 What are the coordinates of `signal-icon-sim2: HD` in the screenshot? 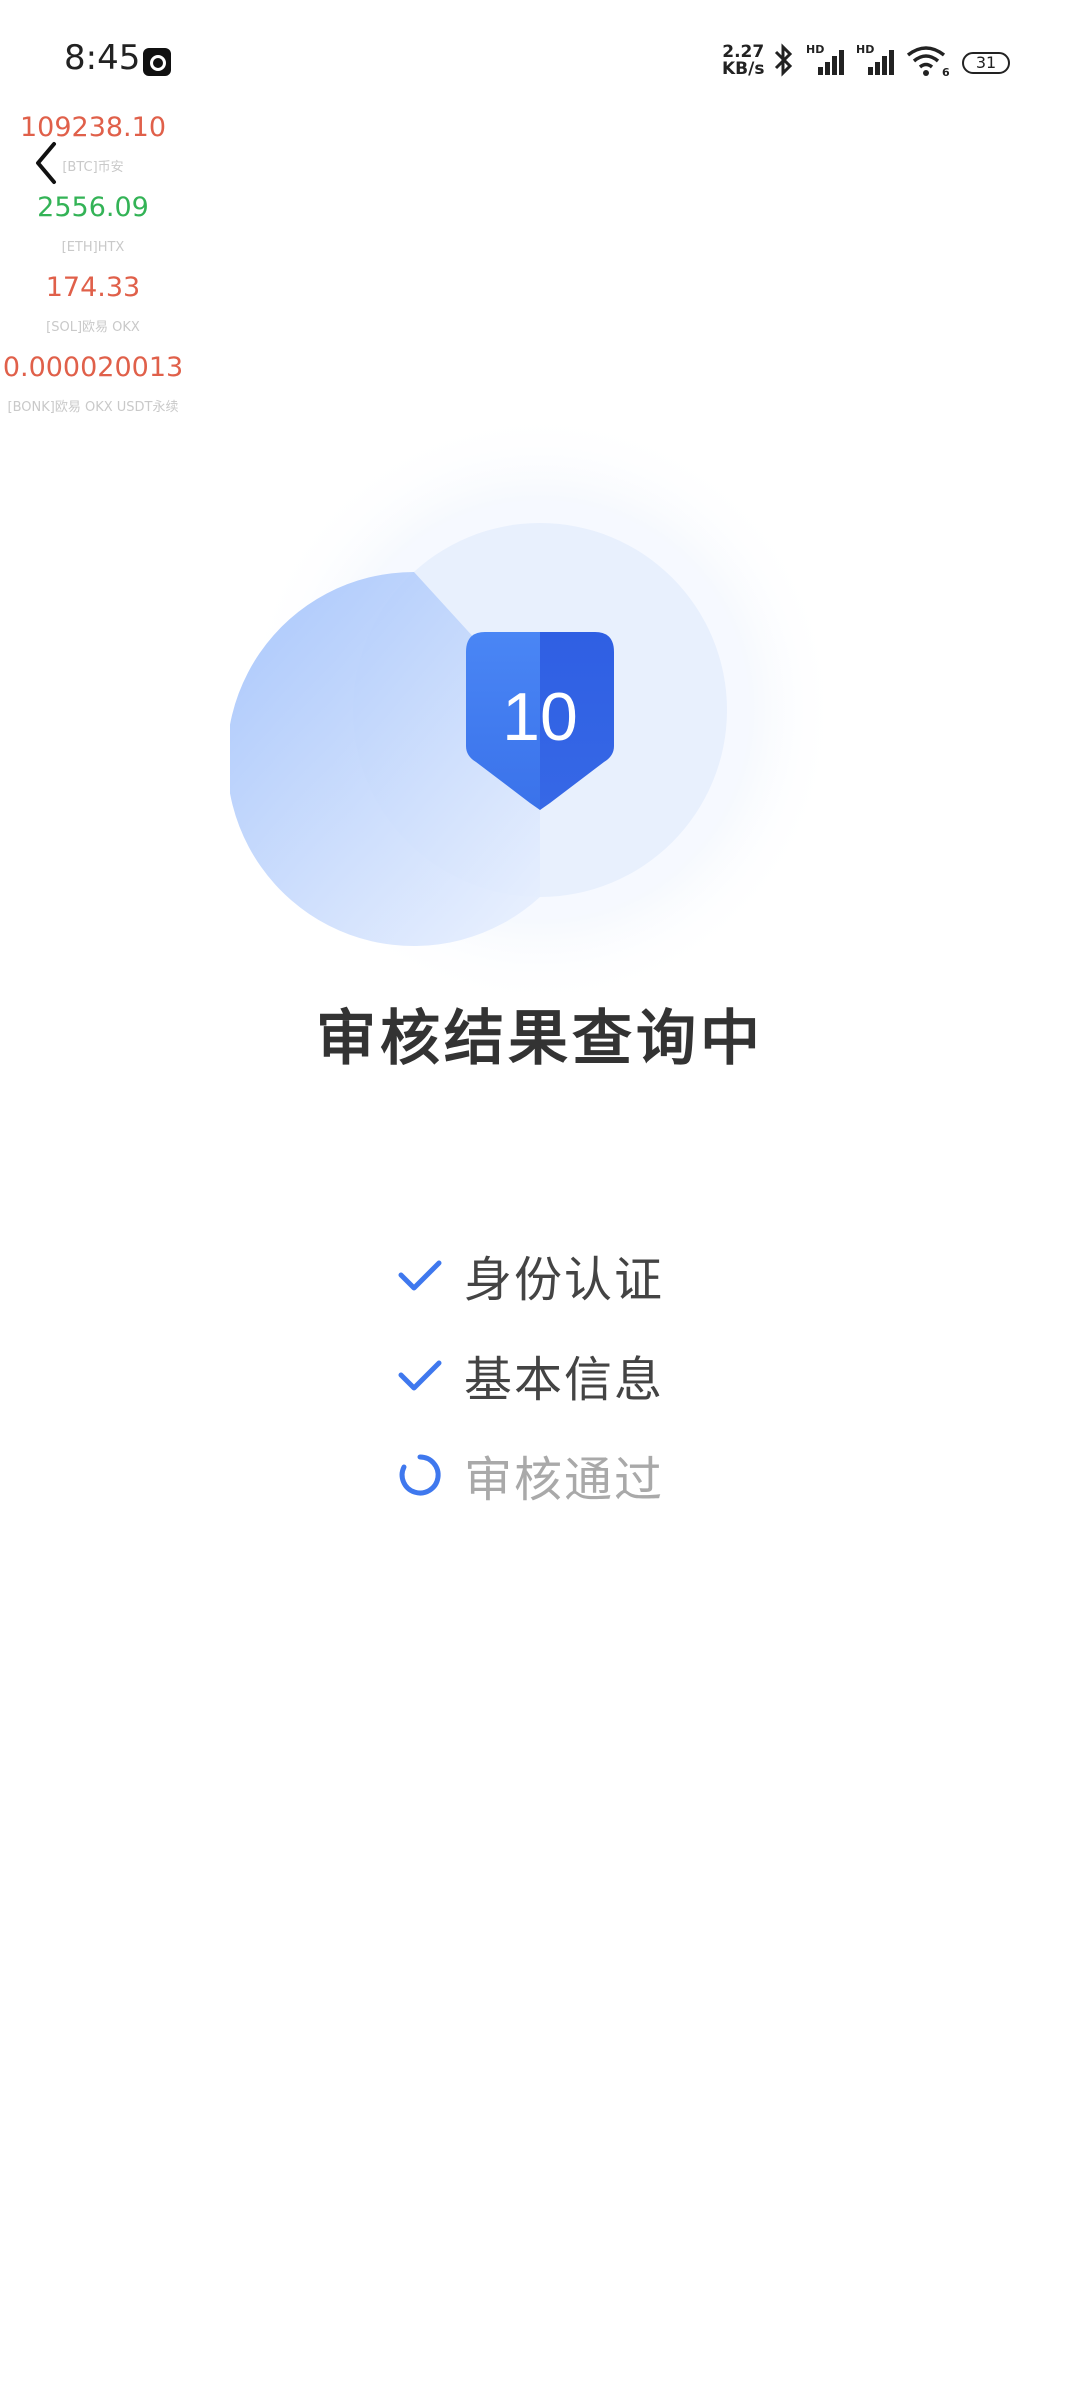 It's located at (876, 60).